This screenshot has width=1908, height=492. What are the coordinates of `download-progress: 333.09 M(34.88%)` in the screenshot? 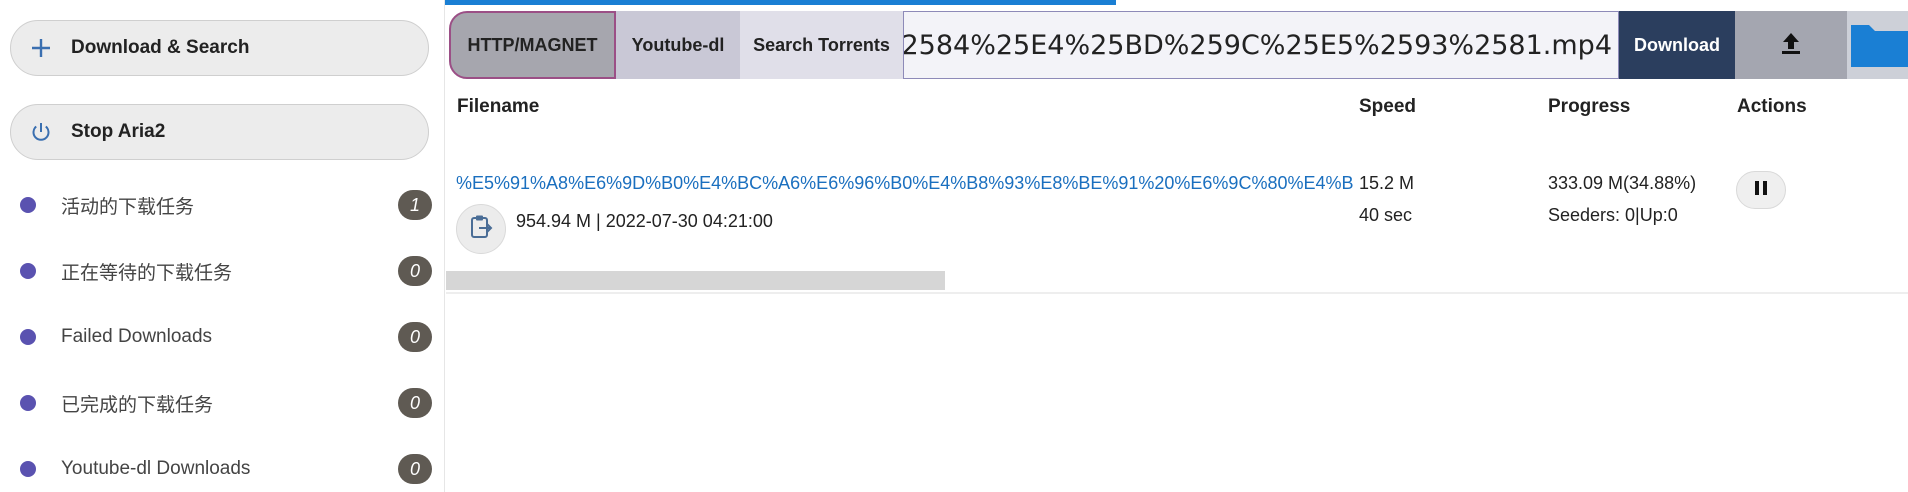 It's located at (1622, 183).